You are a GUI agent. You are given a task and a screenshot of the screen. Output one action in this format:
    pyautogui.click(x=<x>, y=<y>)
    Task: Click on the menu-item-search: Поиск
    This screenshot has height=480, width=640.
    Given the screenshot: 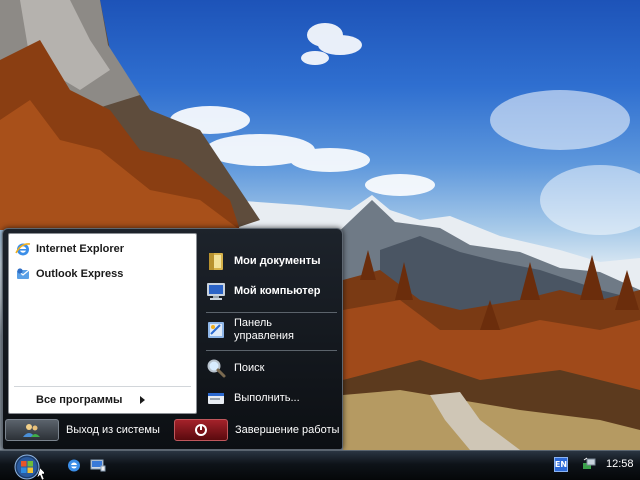 What is the action you would take?
    pyautogui.click(x=272, y=368)
    